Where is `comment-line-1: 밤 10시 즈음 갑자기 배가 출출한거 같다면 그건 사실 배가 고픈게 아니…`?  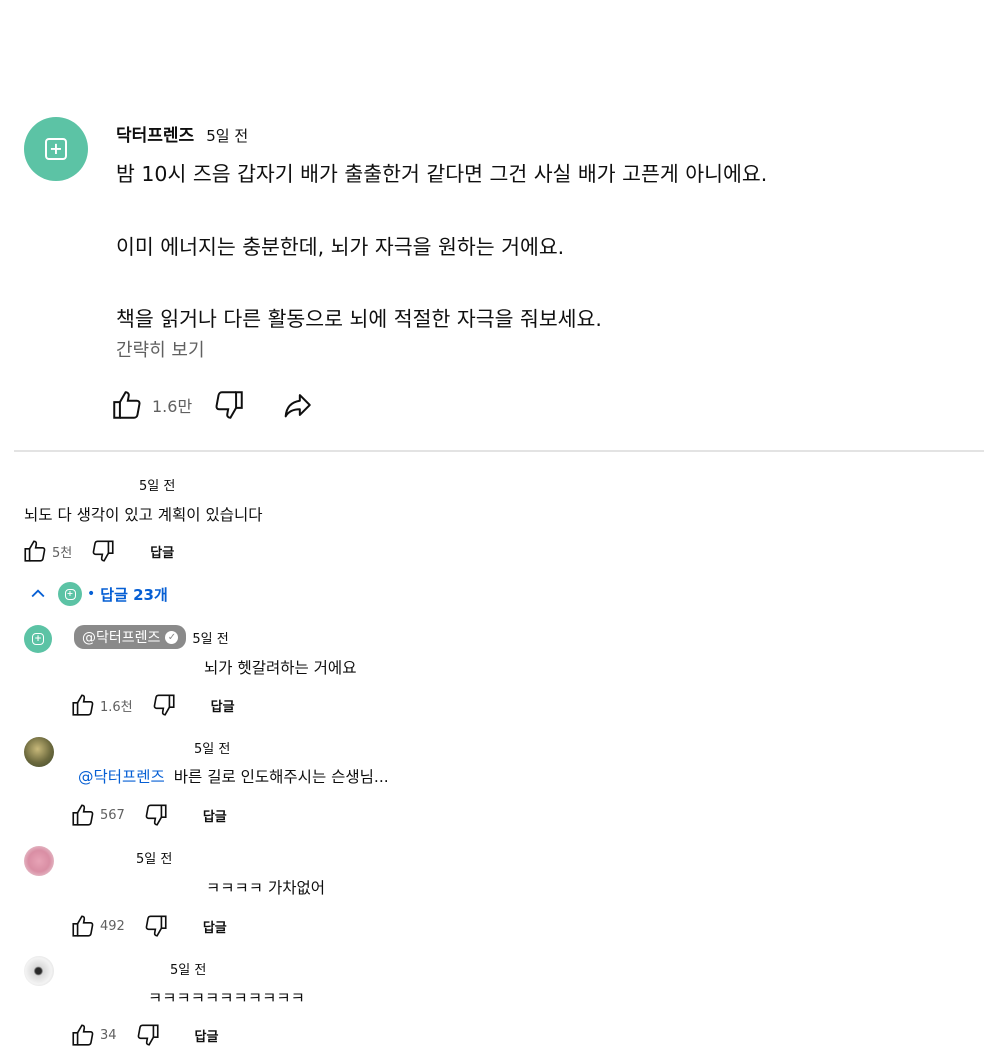 comment-line-1: 밤 10시 즈음 갑자기 배가 출출한거 같다면 그건 사실 배가 고픈게 아니… is located at coordinates (442, 174).